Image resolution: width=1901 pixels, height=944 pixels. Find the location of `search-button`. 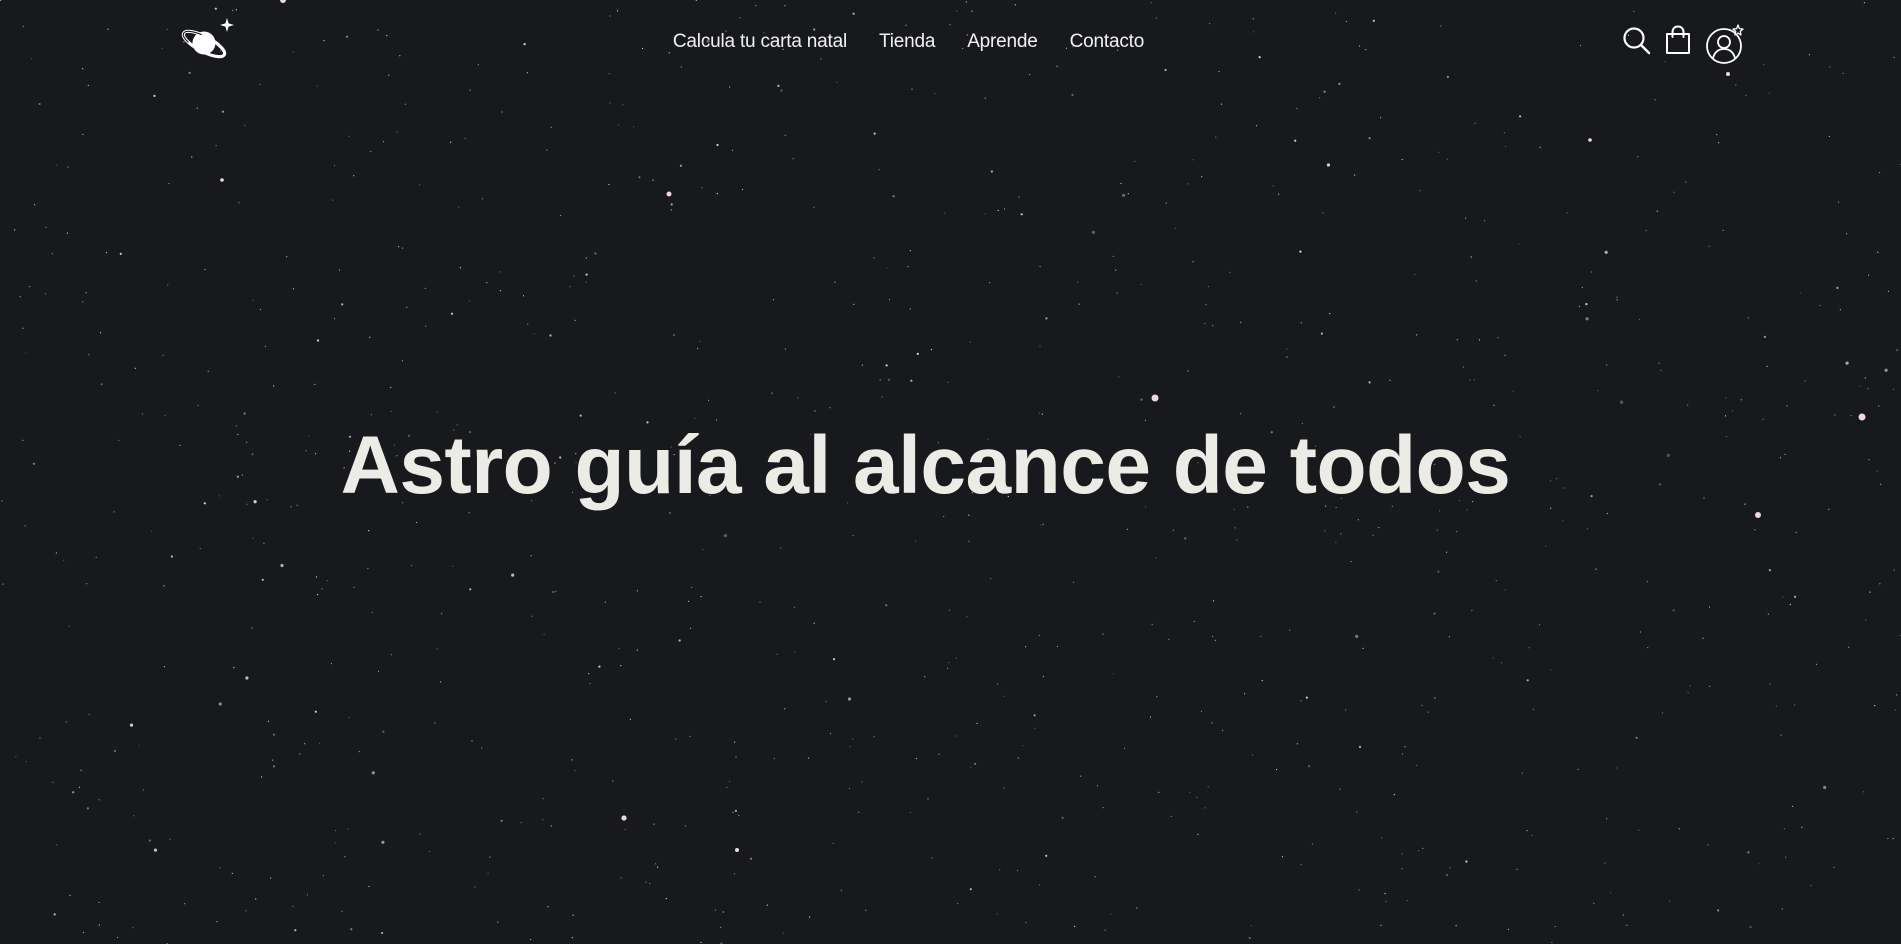

search-button is located at coordinates (1637, 41).